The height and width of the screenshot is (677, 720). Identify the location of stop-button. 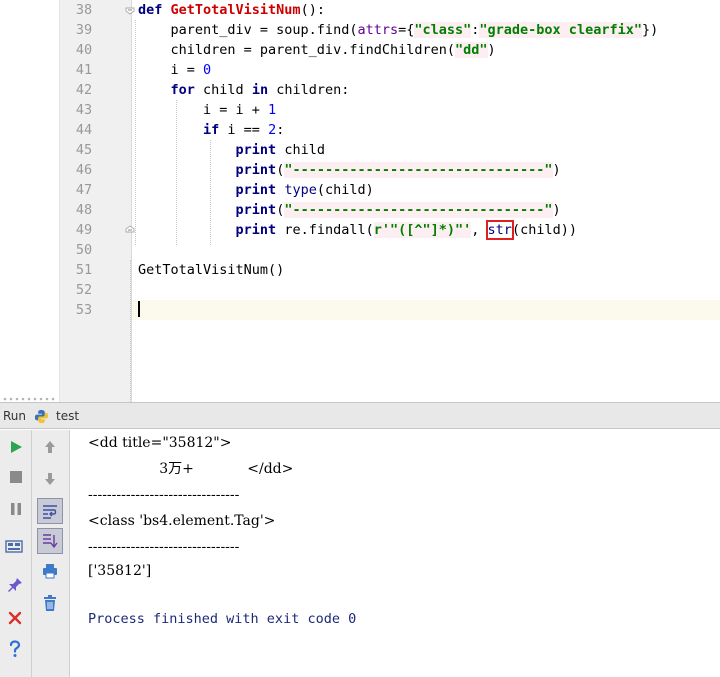
(16, 477).